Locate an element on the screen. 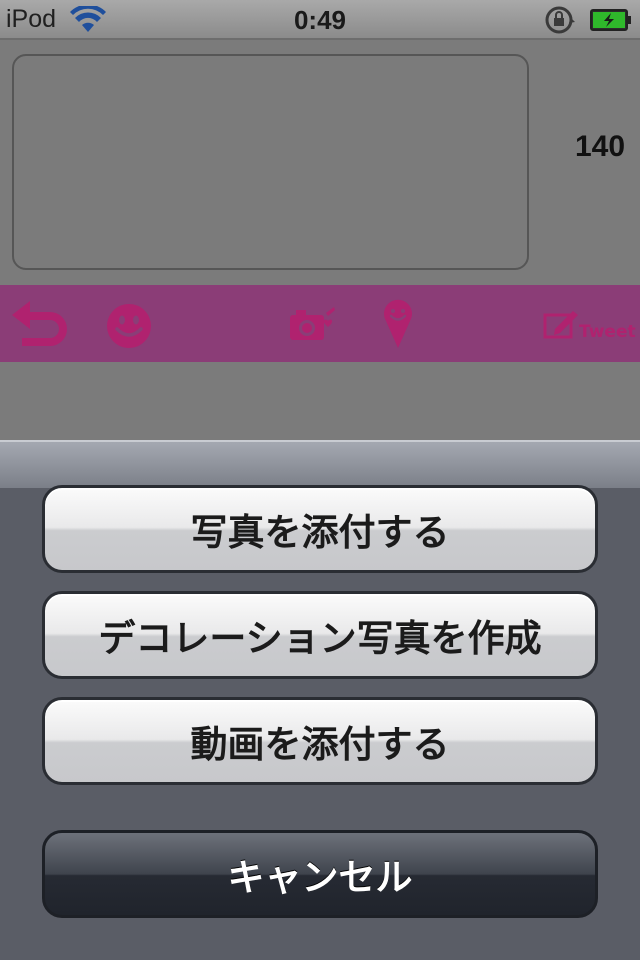 The height and width of the screenshot is (960, 640). tweet-label: Tweet is located at coordinates (607, 332).